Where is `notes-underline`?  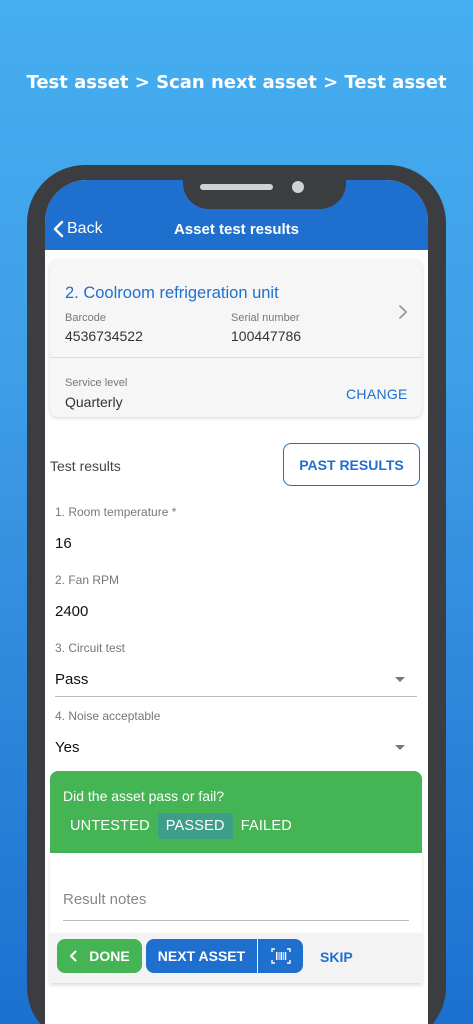
notes-underline is located at coordinates (236, 920).